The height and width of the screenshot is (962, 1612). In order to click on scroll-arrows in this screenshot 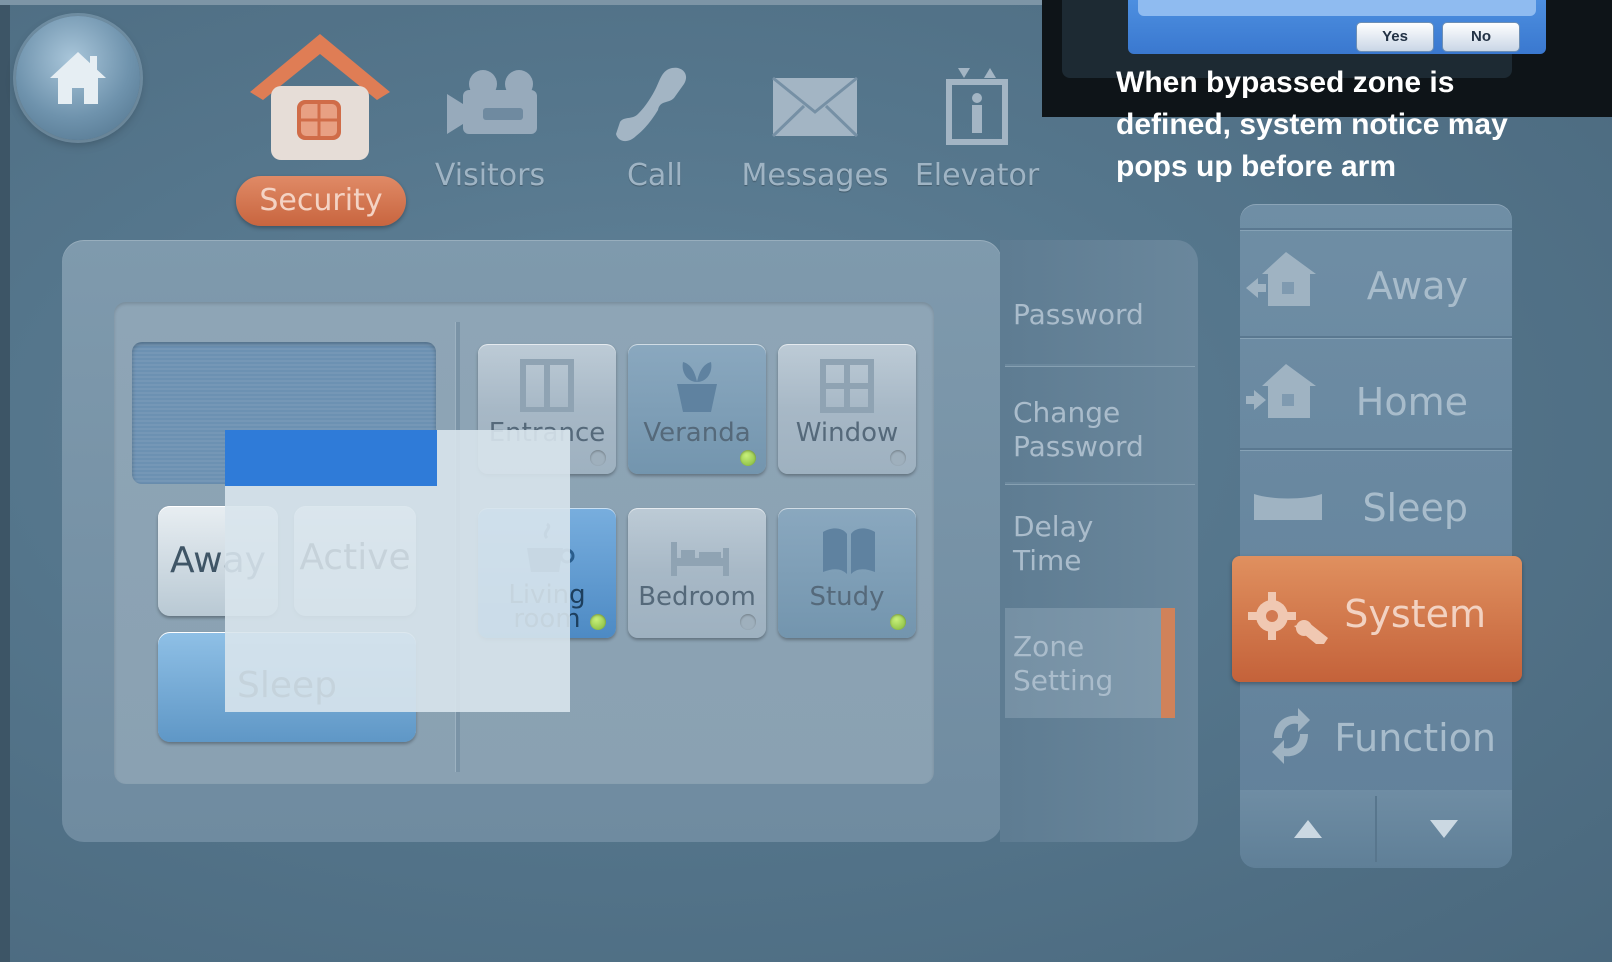, I will do `click(1376, 829)`.